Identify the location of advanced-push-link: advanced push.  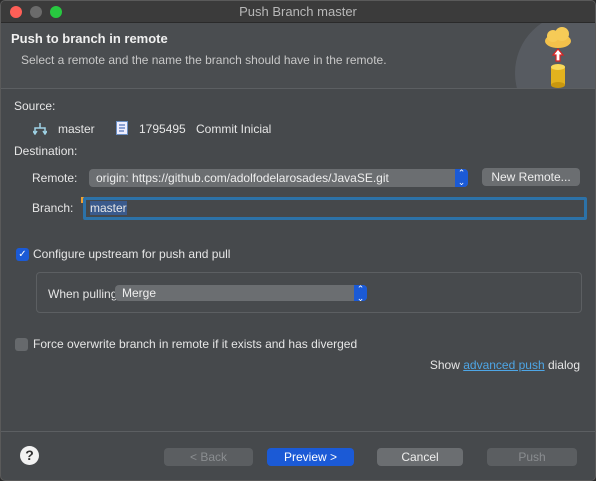
(503, 365).